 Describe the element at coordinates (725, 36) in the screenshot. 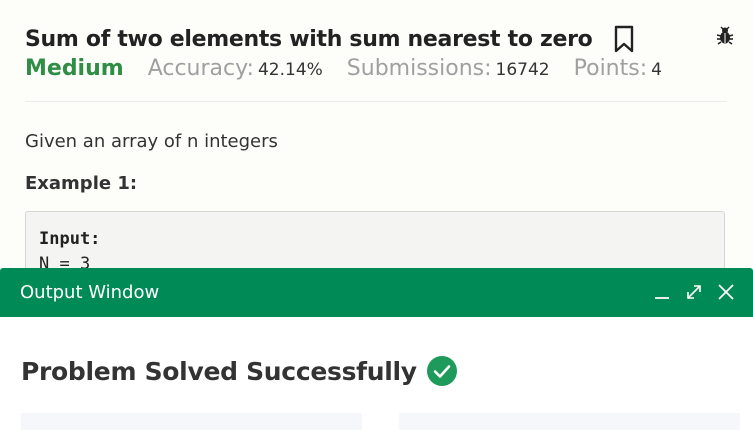

I see `bug-icon` at that location.